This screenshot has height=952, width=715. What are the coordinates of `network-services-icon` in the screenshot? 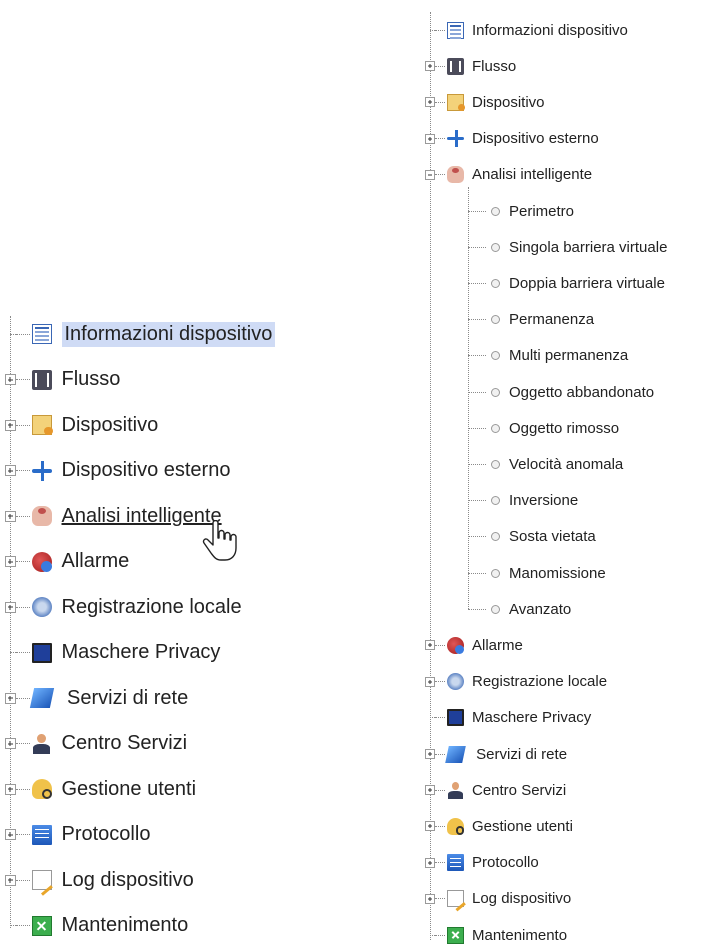 It's located at (455, 754).